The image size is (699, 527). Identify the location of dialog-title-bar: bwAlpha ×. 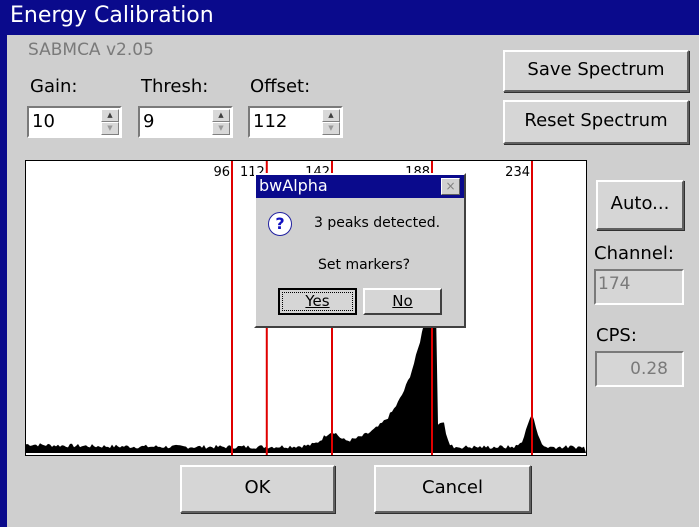
(360, 186).